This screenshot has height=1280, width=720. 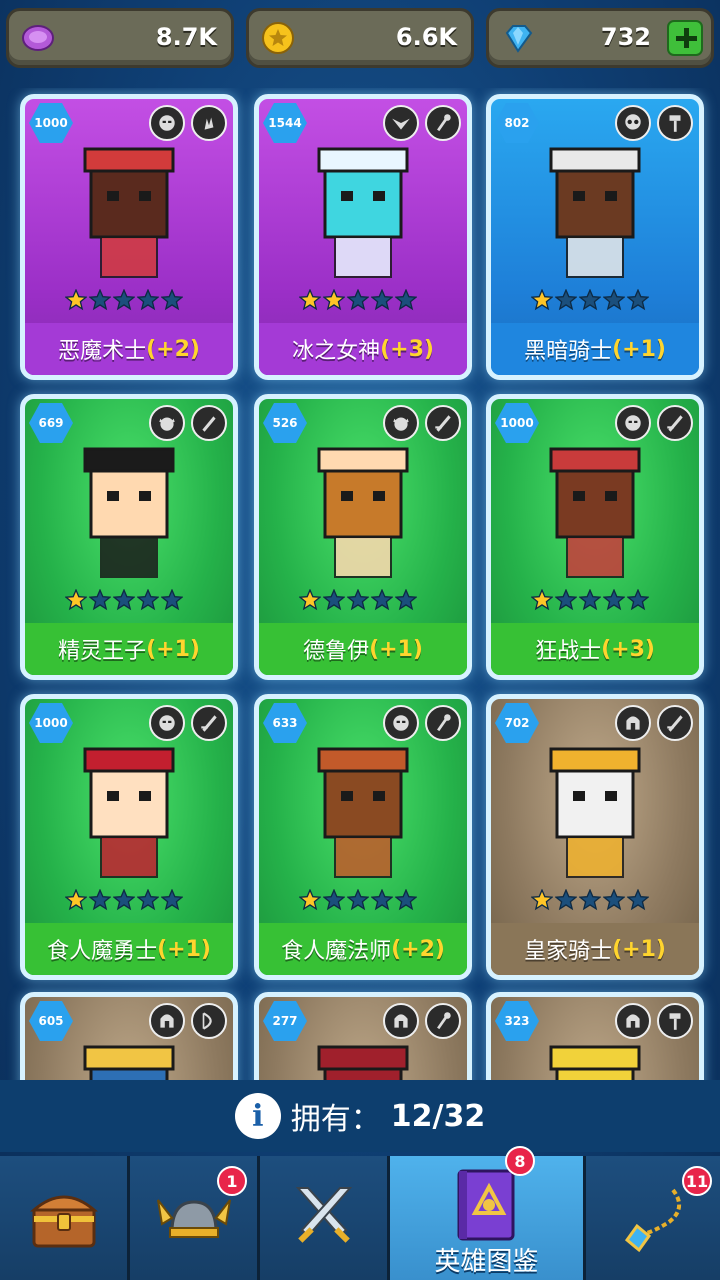 What do you see at coordinates (336, 351) in the screenshot?
I see `hero-name: 冰之女神` at bounding box center [336, 351].